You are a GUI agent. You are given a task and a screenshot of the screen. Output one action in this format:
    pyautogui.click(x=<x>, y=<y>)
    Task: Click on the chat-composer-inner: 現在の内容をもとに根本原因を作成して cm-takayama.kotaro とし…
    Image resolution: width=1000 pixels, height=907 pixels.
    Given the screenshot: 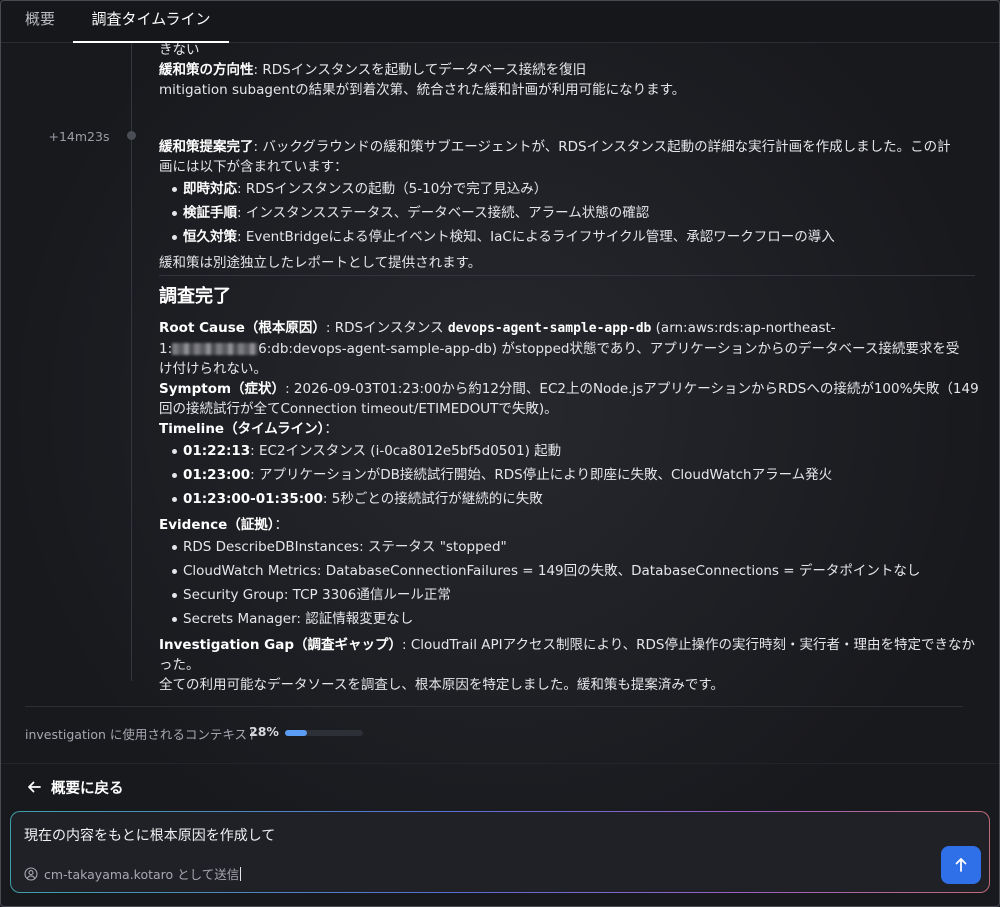 What is the action you would take?
    pyautogui.click(x=500, y=852)
    